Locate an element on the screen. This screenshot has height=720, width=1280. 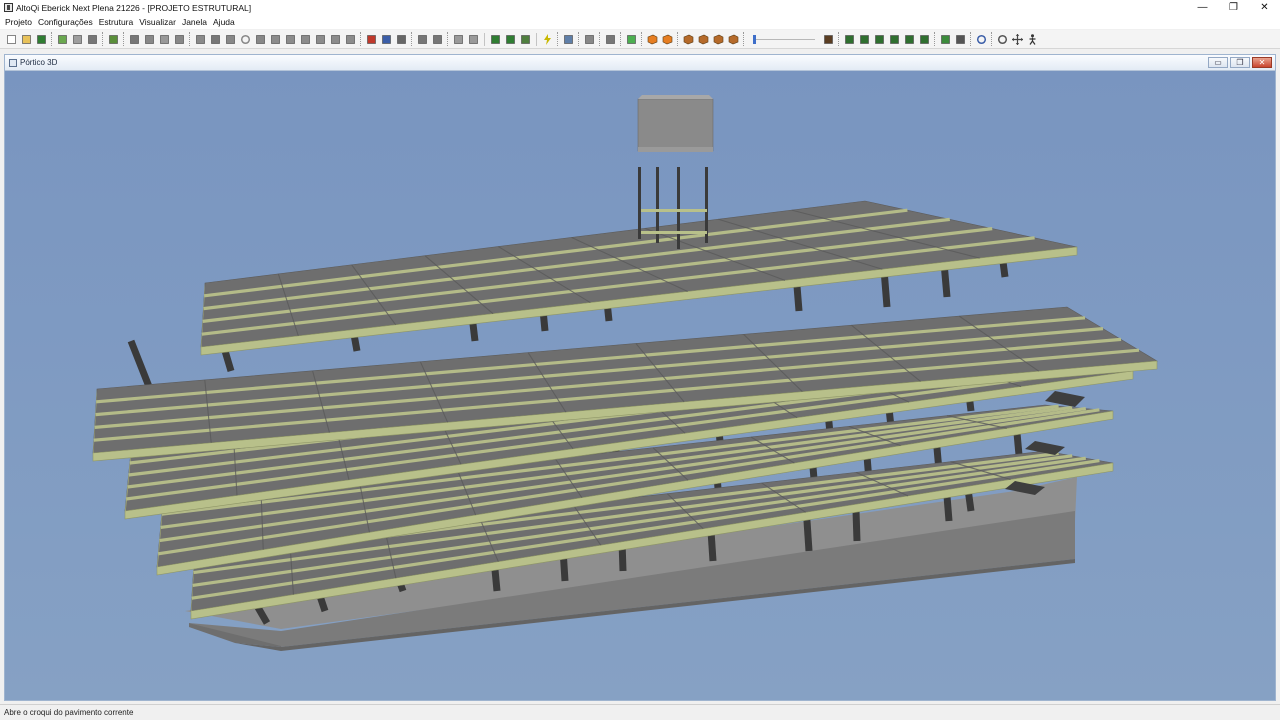
box-icon is located at coordinates (610, 39).